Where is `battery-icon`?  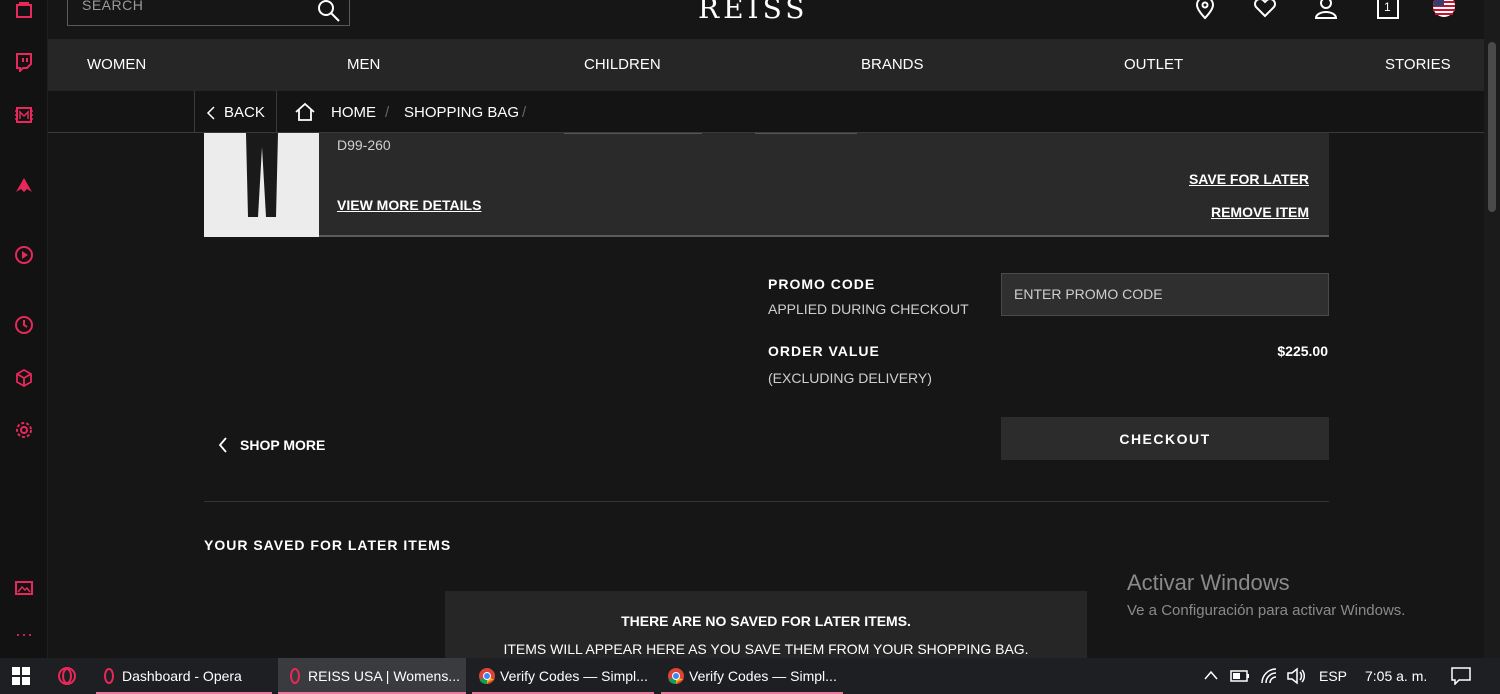
battery-icon is located at coordinates (1240, 676).